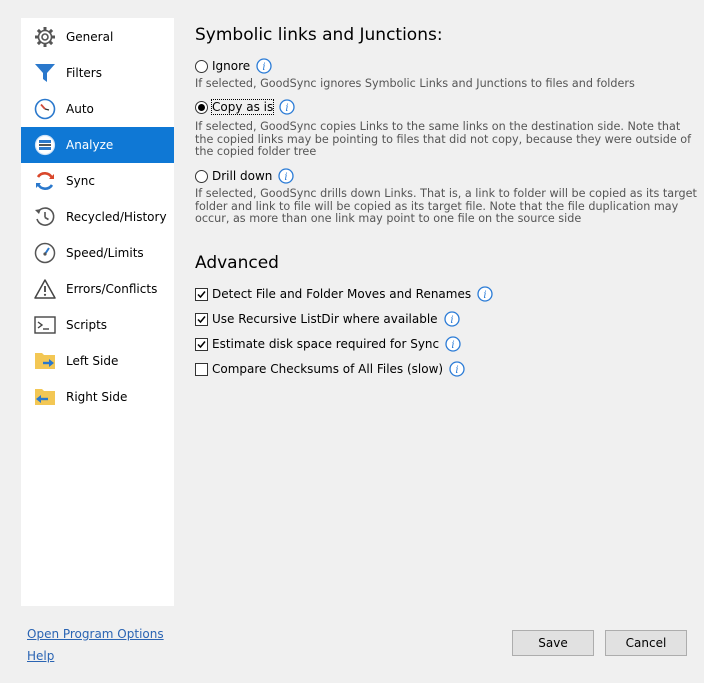  I want to click on compare-checksums-label: Compare Checksums of All Files (slow), so click(327, 369).